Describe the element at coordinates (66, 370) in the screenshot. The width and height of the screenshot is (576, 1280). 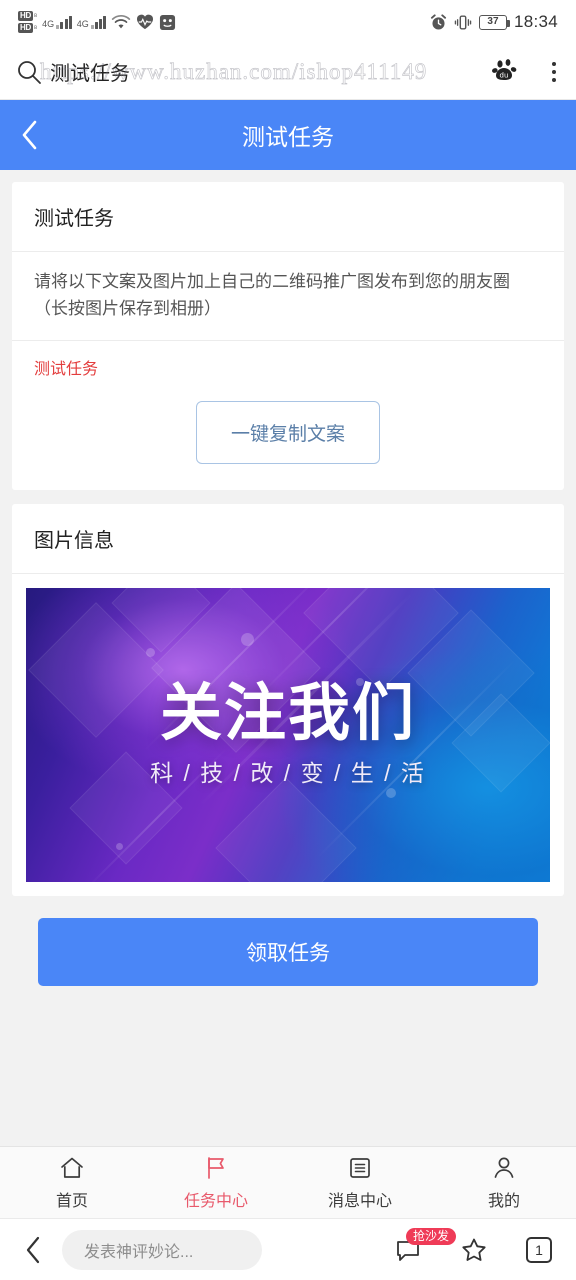
I see `copy-source-text: 测试任务` at that location.